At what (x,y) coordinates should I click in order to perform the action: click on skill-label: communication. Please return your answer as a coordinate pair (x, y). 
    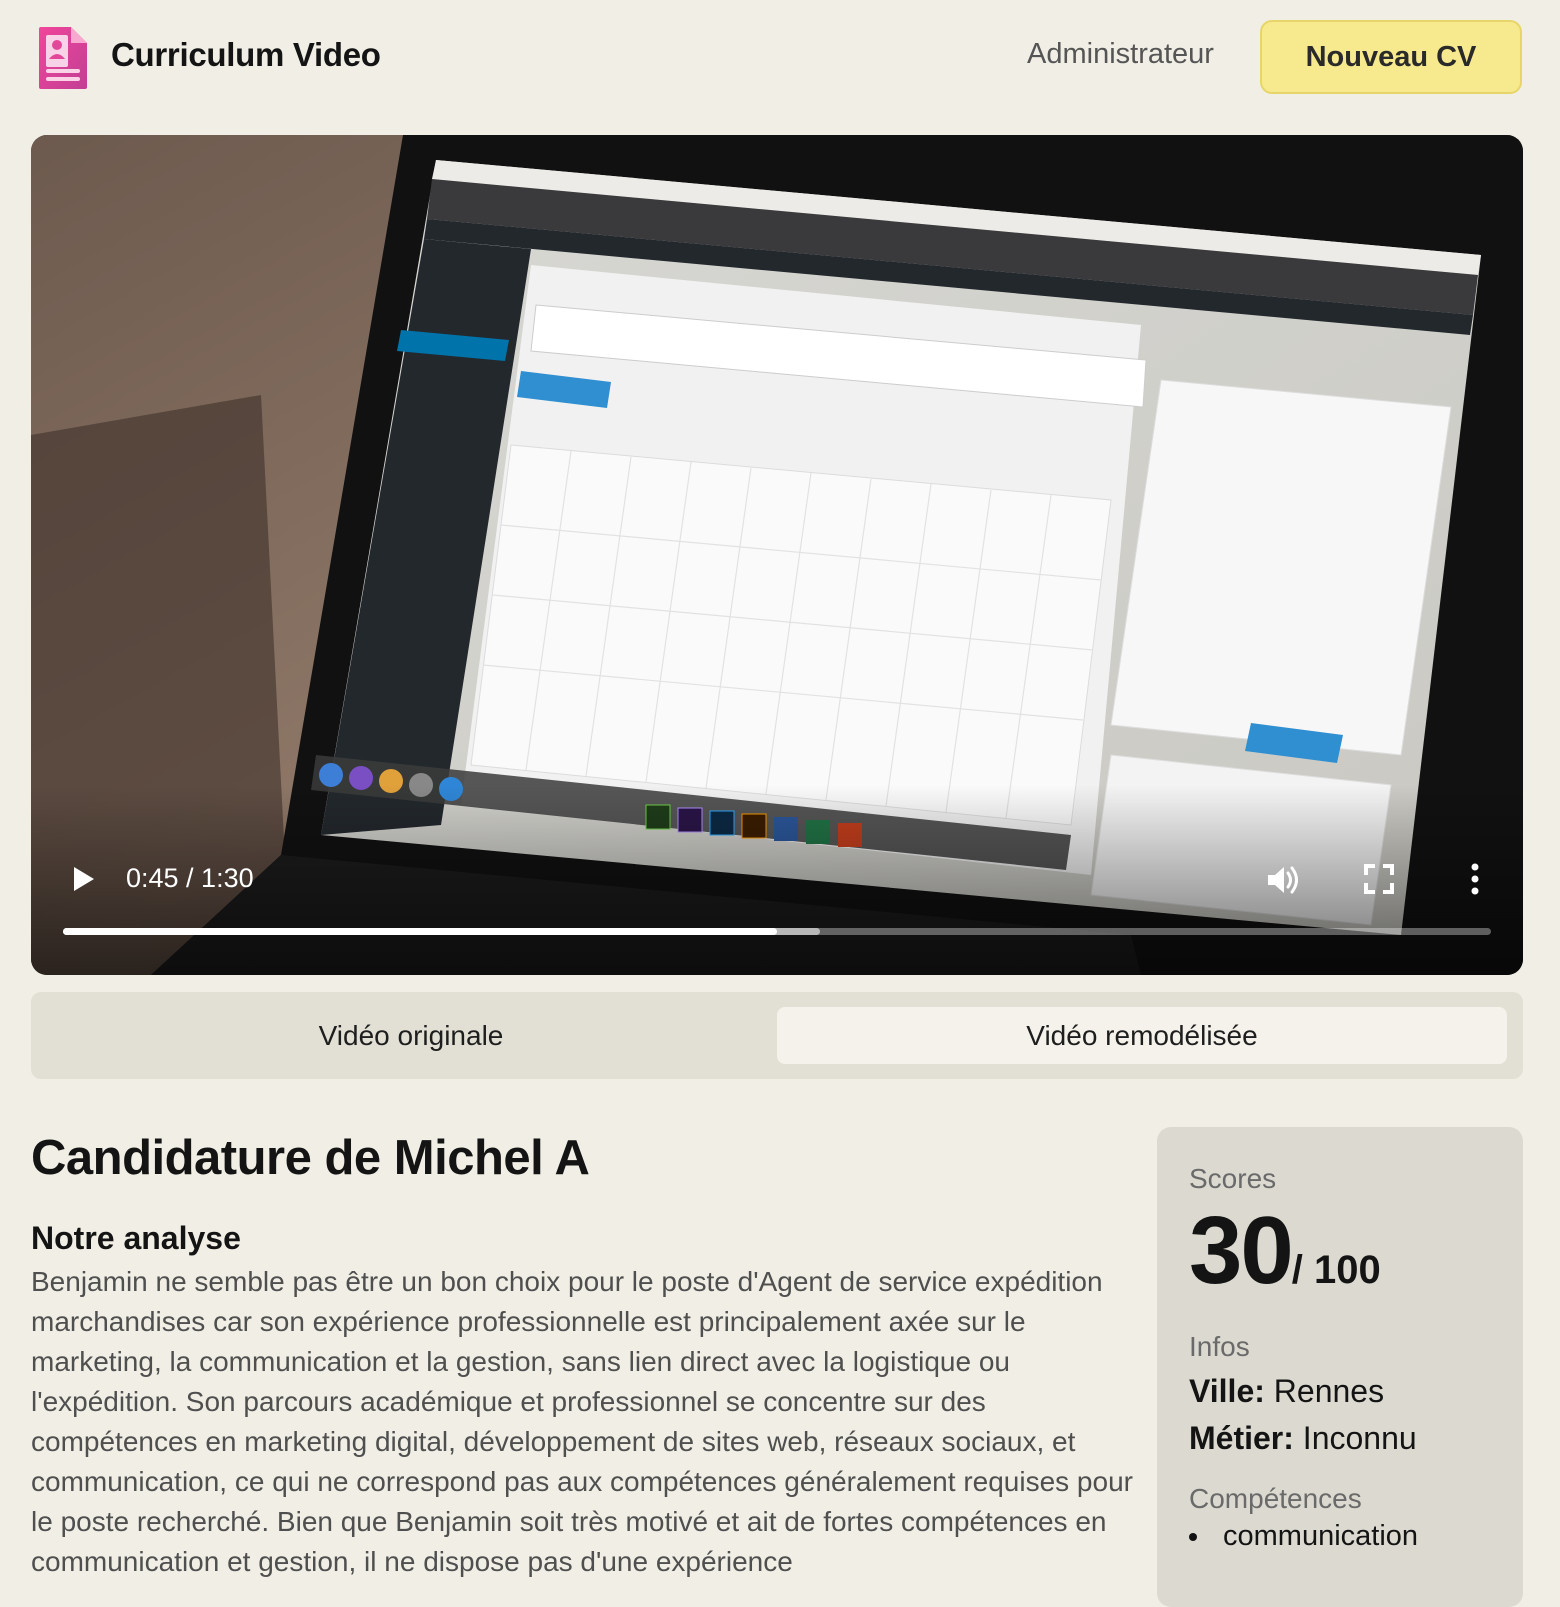
    Looking at the image, I should click on (1321, 1536).